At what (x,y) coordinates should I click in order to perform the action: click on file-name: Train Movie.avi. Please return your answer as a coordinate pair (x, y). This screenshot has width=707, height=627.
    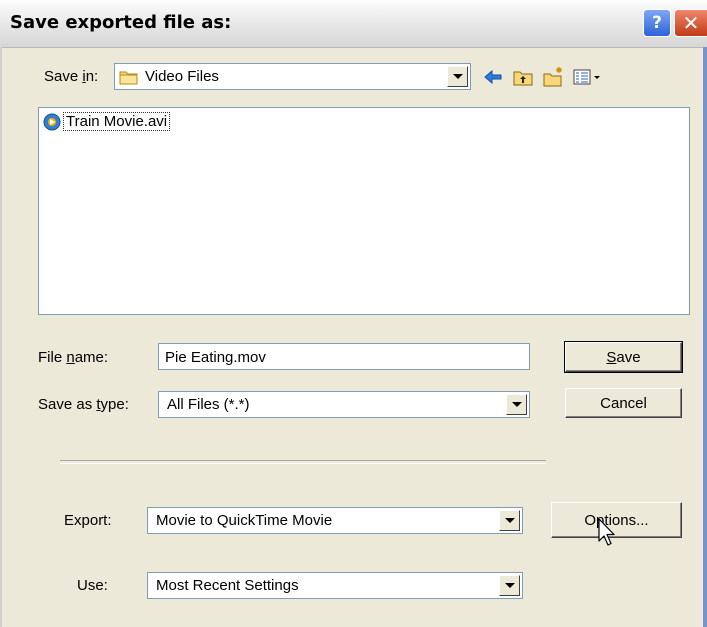
    Looking at the image, I should click on (117, 121).